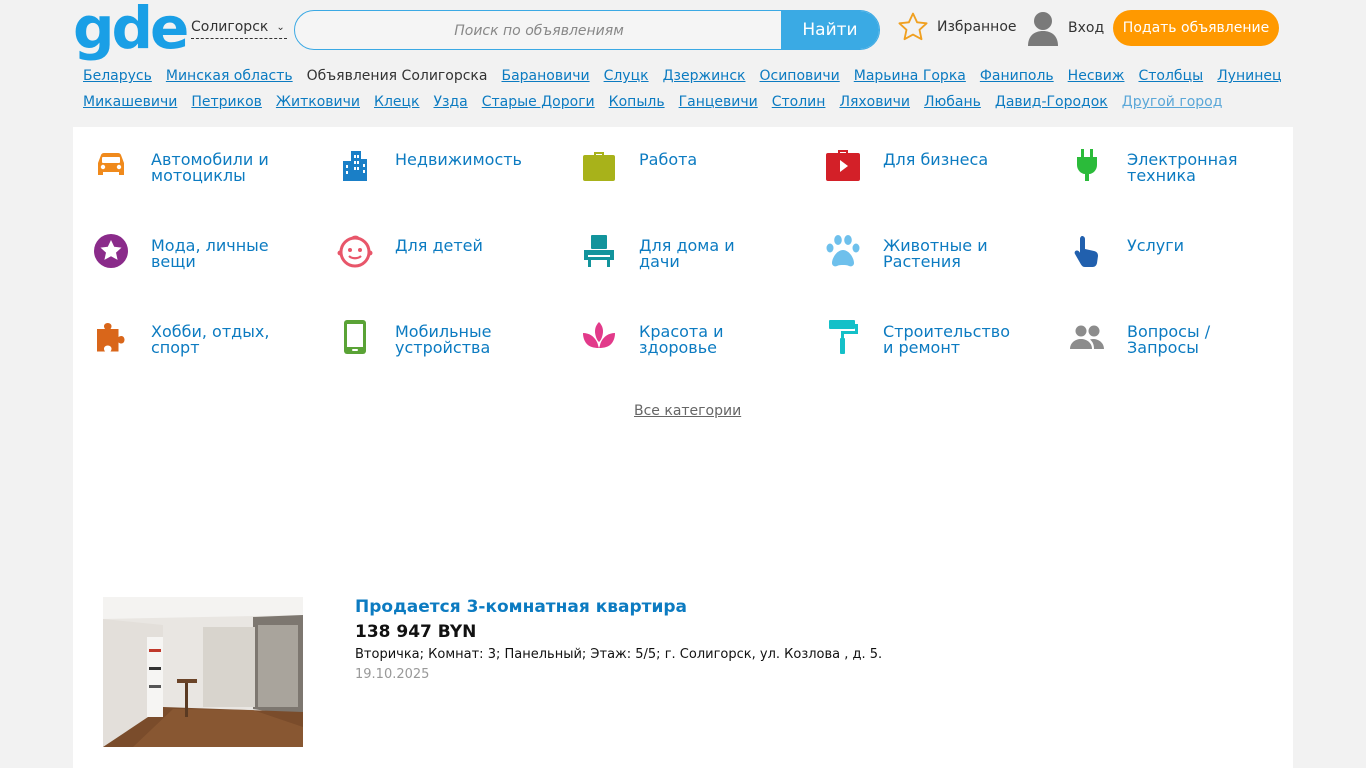 The image size is (1366, 768). What do you see at coordinates (111, 164) in the screenshot?
I see `car-icon` at bounding box center [111, 164].